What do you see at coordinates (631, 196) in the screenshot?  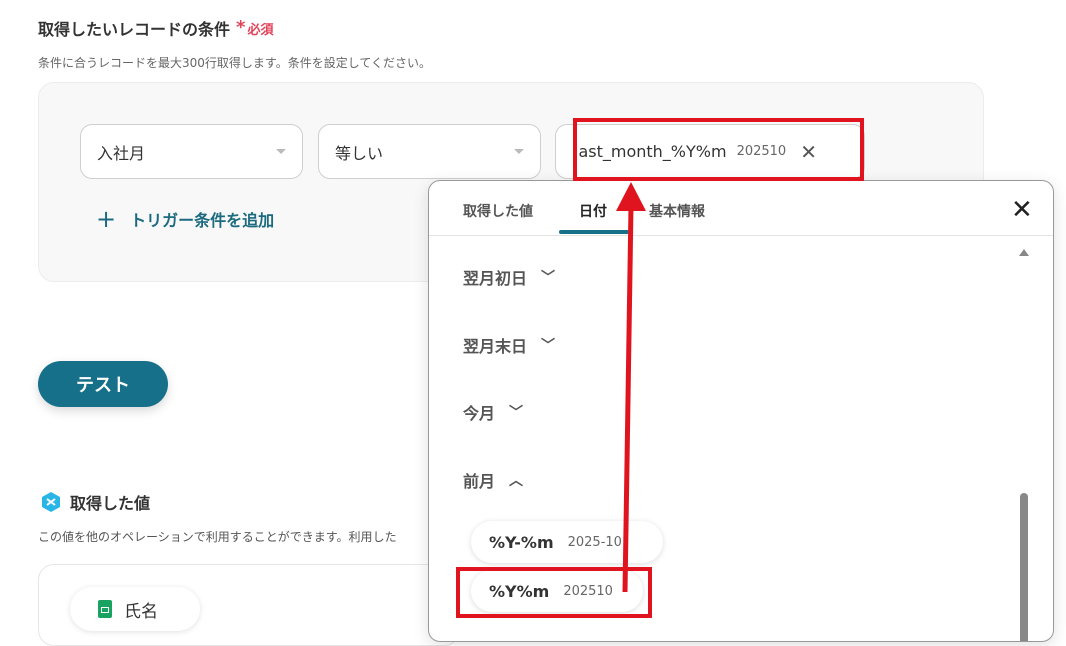 I see `arrow-head-icon` at bounding box center [631, 196].